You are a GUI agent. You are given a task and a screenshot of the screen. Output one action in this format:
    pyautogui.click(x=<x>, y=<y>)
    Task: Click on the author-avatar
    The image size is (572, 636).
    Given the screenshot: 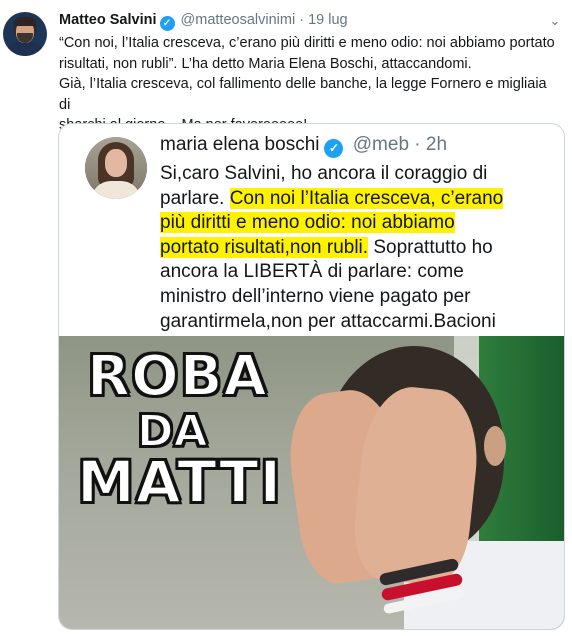 What is the action you would take?
    pyautogui.click(x=25, y=34)
    